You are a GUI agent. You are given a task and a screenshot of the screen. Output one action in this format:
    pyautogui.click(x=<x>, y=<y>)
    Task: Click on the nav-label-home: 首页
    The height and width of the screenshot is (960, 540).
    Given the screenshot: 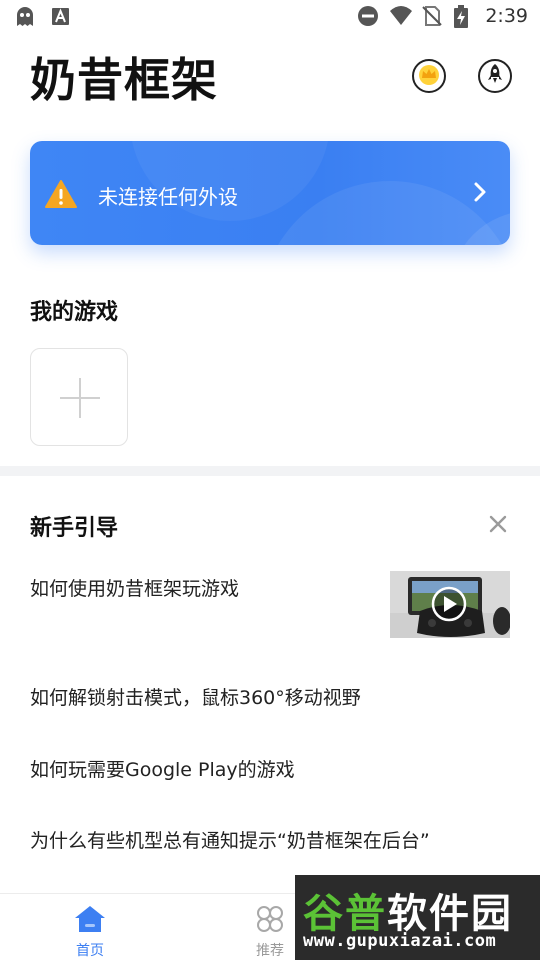 What is the action you would take?
    pyautogui.click(x=90, y=951)
    